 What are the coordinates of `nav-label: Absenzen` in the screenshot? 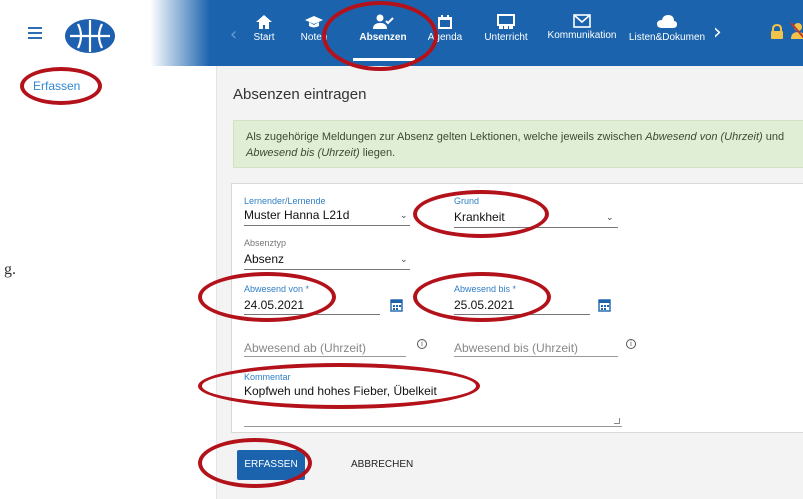 It's located at (383, 37).